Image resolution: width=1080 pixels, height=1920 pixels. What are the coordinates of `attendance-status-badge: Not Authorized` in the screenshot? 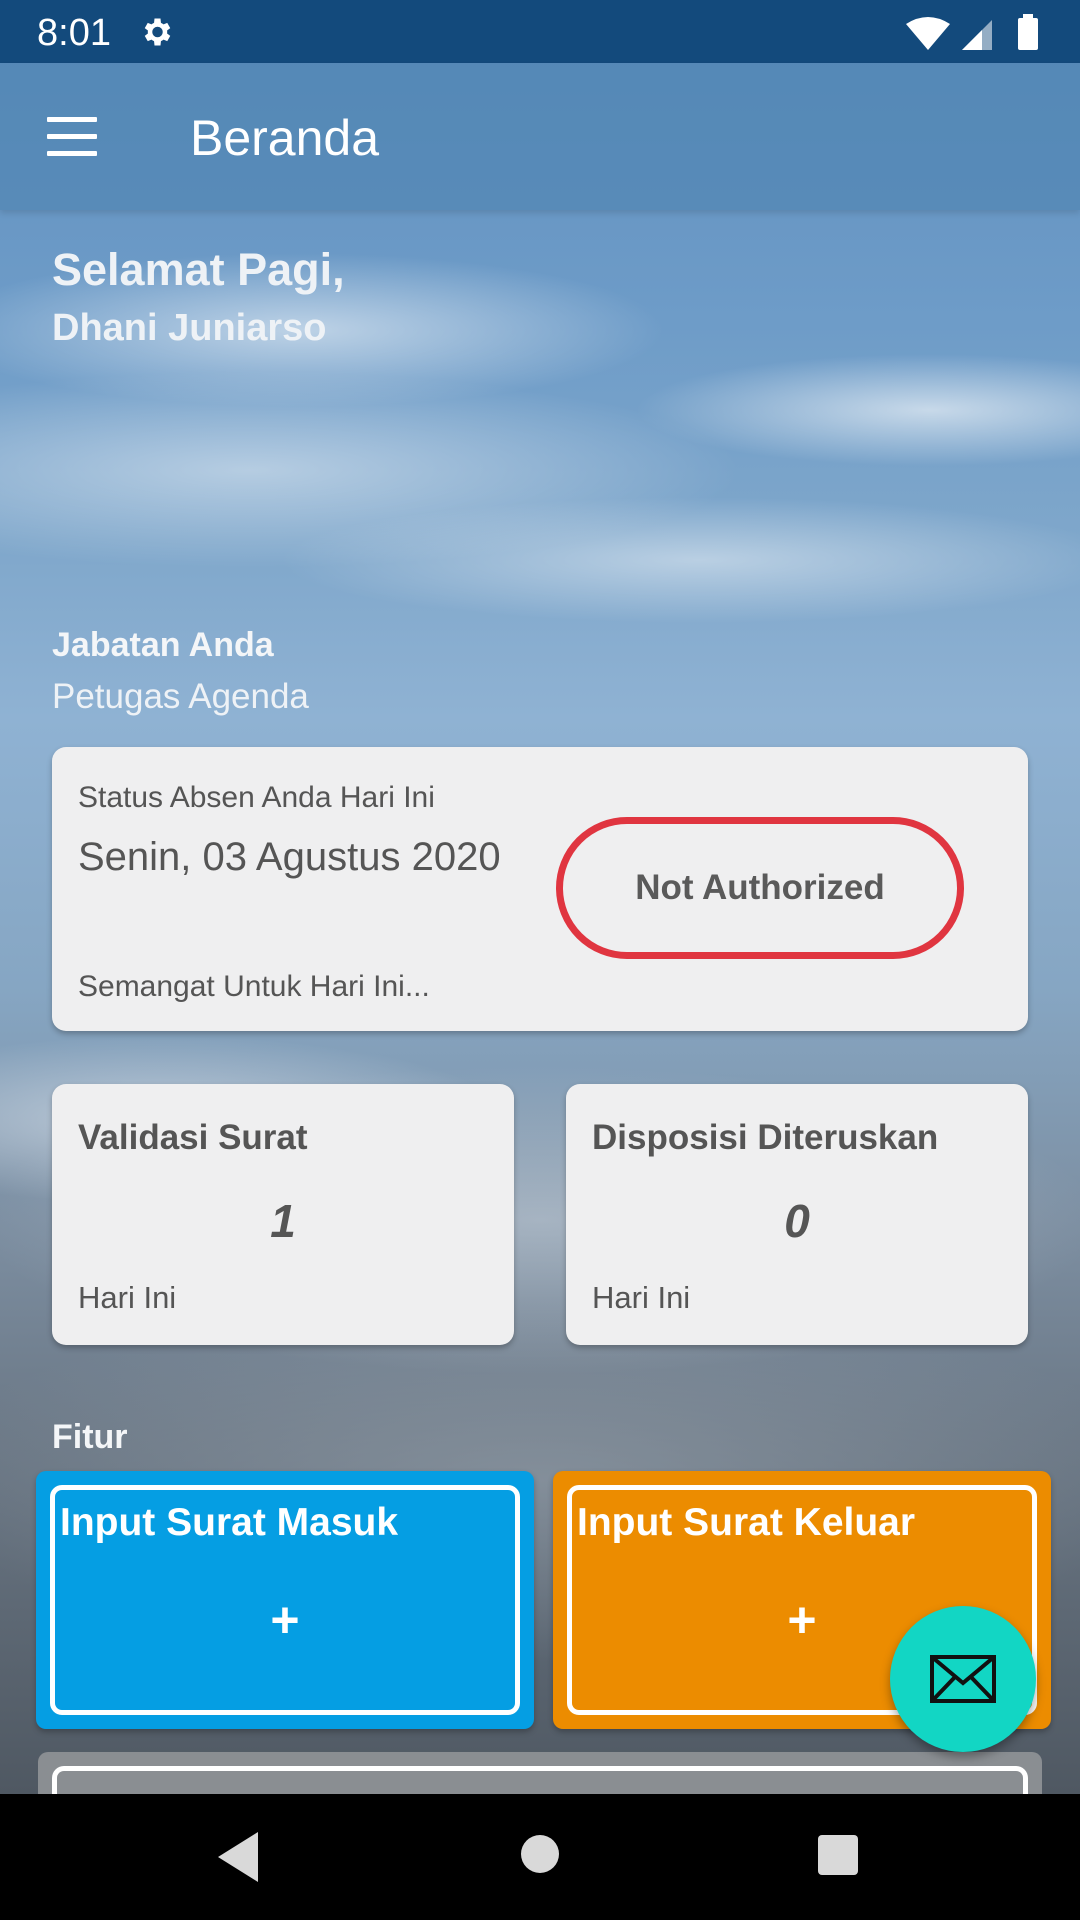 It's located at (760, 888).